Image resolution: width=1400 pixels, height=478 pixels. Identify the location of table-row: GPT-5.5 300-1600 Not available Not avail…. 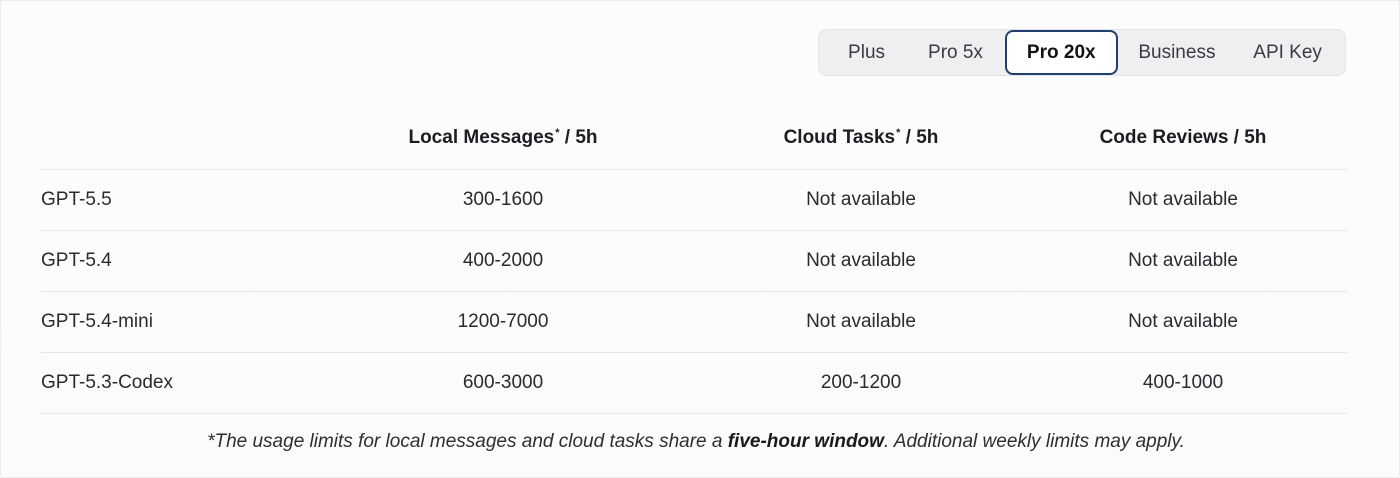
(694, 200).